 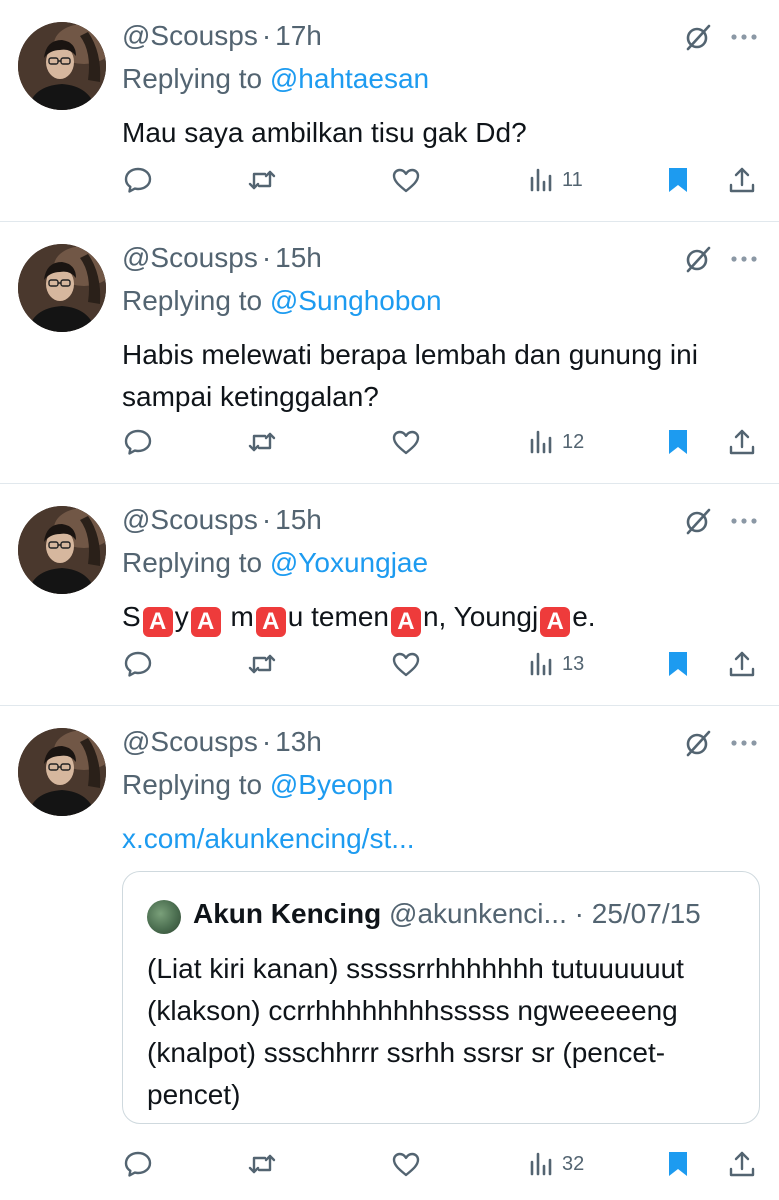 I want to click on mention-link: @Yoxungjae, so click(x=349, y=562).